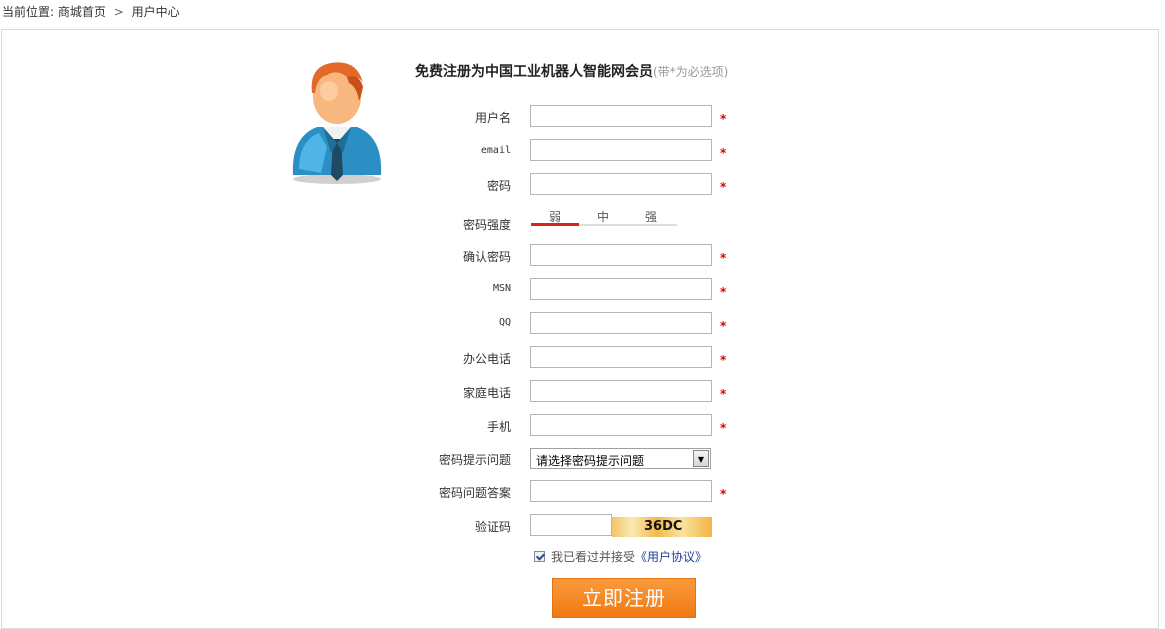 The image size is (1165, 629). What do you see at coordinates (492, 118) in the screenshot?
I see `username-label: 用户名` at bounding box center [492, 118].